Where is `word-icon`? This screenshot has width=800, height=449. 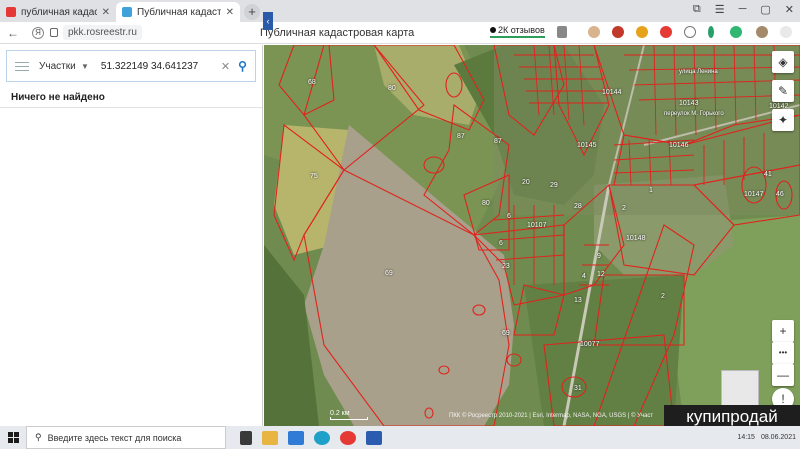 word-icon is located at coordinates (374, 437).